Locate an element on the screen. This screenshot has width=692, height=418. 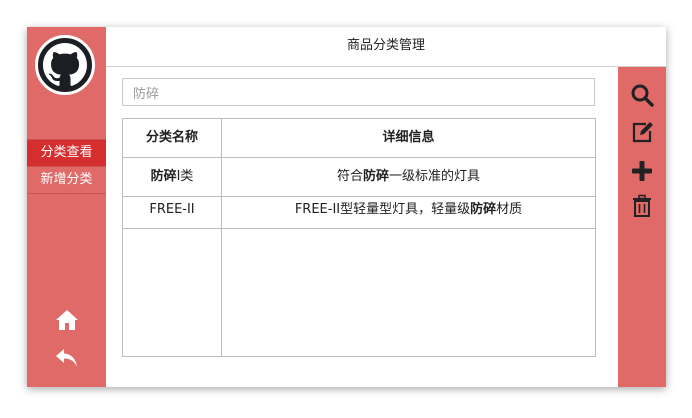
table-cell-detail: FREE-II型轻量型灯具，轻量级防碎材质 is located at coordinates (408, 210).